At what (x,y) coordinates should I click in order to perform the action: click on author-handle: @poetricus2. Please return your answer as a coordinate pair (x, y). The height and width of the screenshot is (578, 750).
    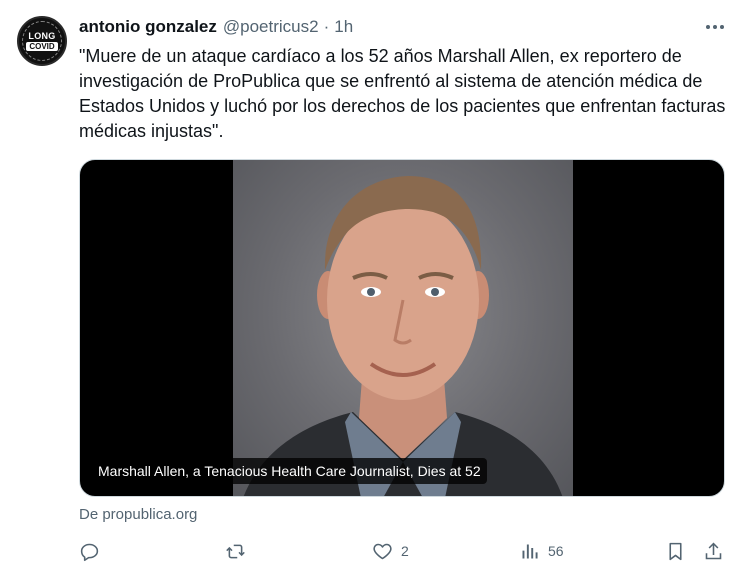
    Looking at the image, I should click on (271, 27).